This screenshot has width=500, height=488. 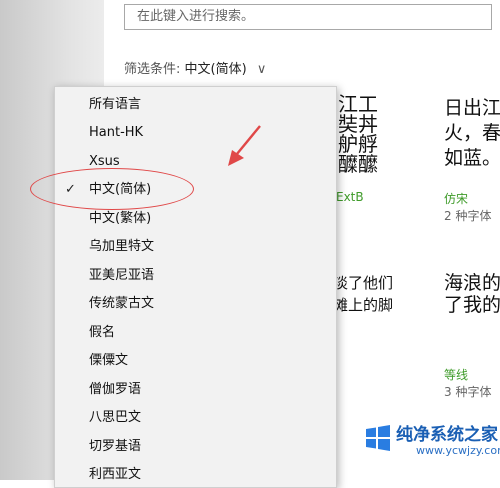 What do you see at coordinates (458, 450) in the screenshot?
I see `watermark-url: www.ycwjzy.com` at bounding box center [458, 450].